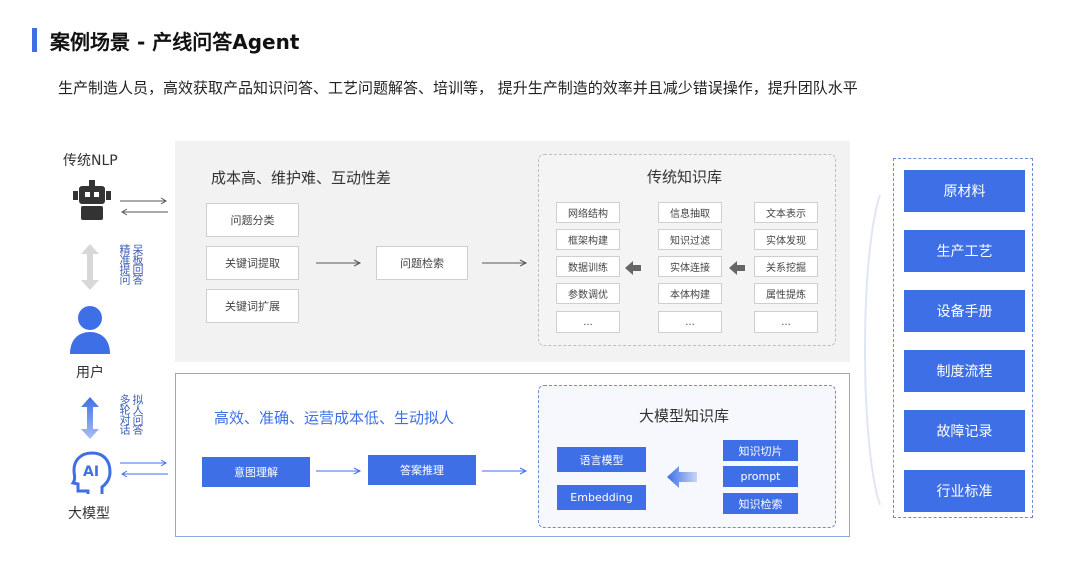 Image resolution: width=1071 pixels, height=574 pixels. What do you see at coordinates (964, 491) in the screenshot?
I see `source-industry-standards: 行业标准` at bounding box center [964, 491].